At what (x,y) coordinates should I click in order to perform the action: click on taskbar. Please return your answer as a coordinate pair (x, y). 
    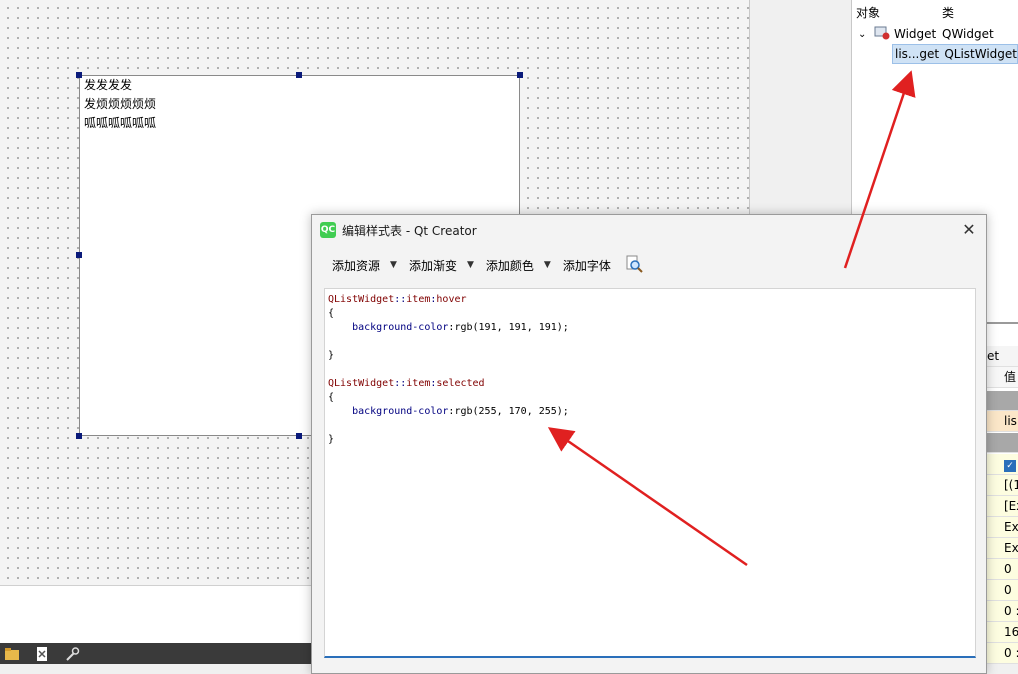
    Looking at the image, I should click on (156, 653).